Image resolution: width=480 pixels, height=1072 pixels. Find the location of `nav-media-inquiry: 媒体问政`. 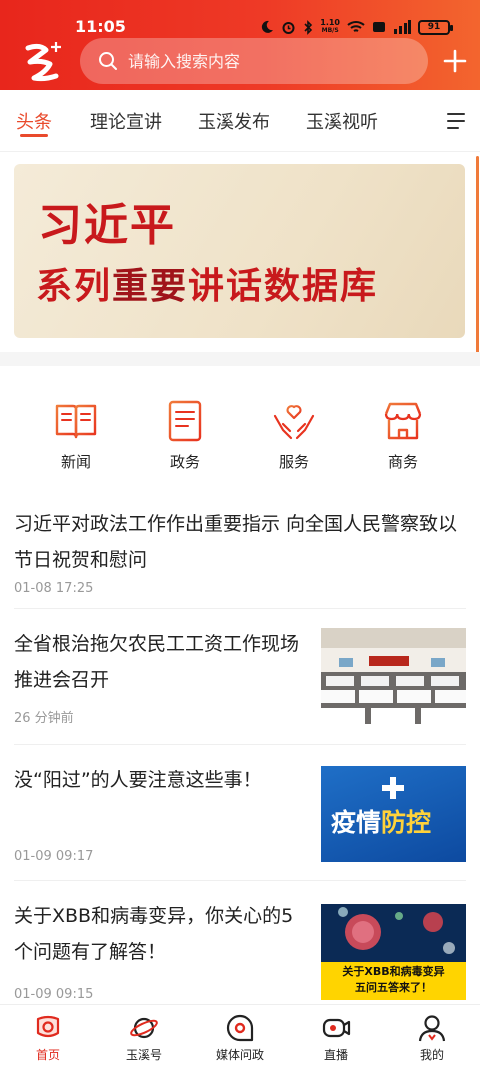

nav-media-inquiry: 媒体问政 is located at coordinates (240, 1038).